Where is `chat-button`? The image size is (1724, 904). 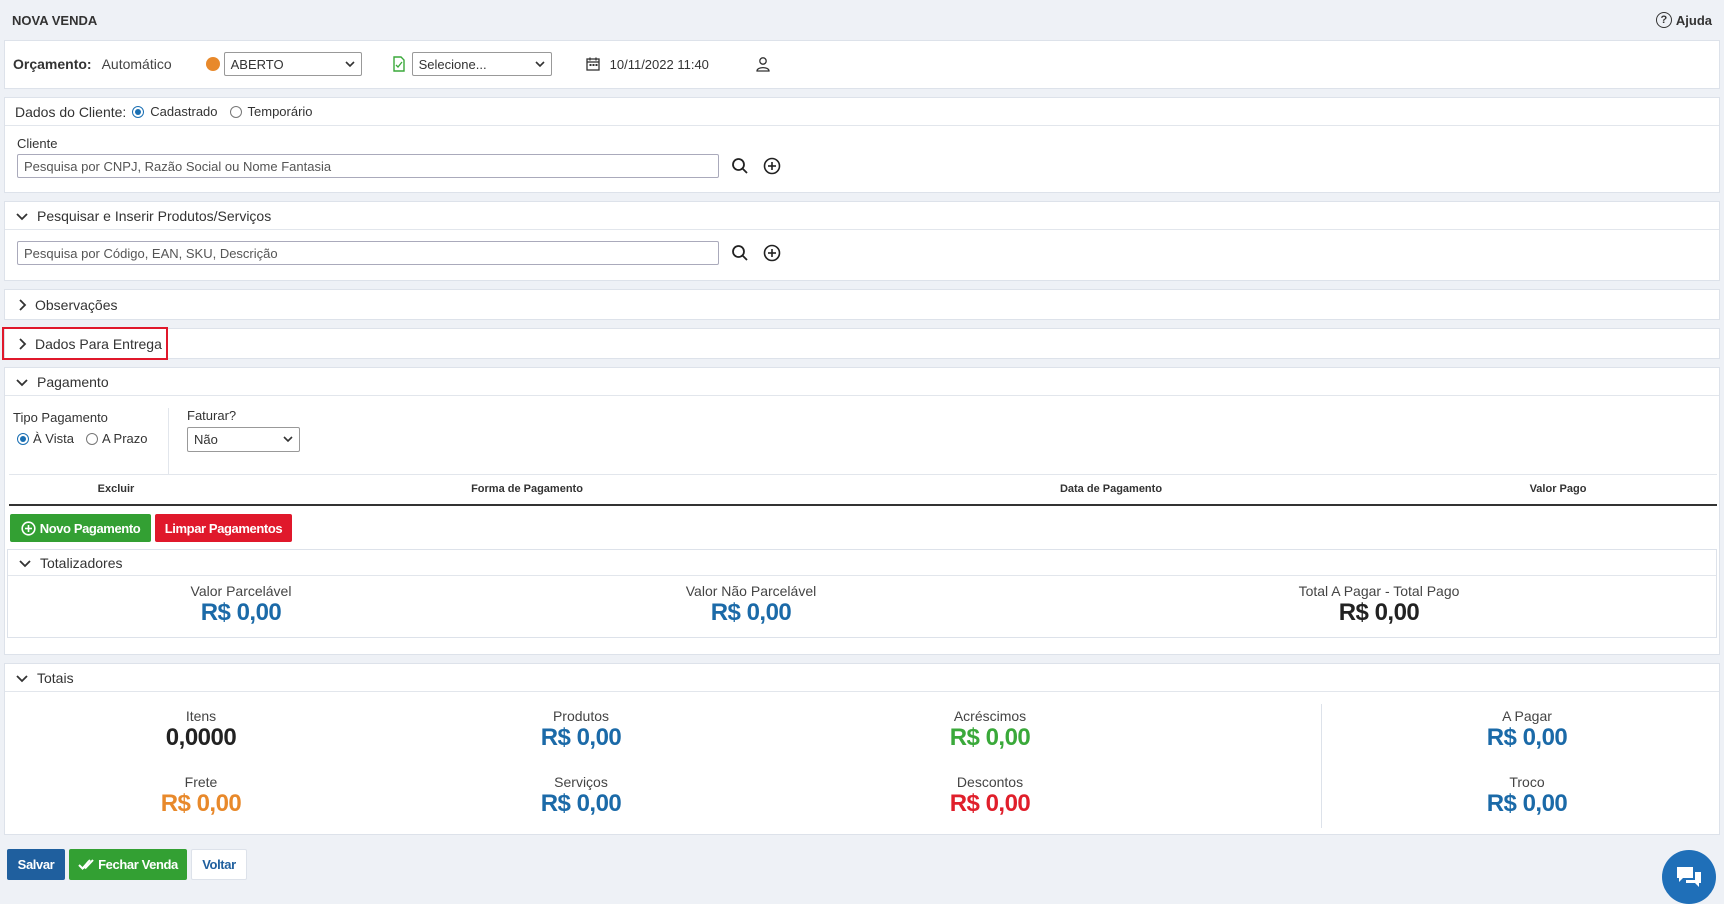 chat-button is located at coordinates (1689, 877).